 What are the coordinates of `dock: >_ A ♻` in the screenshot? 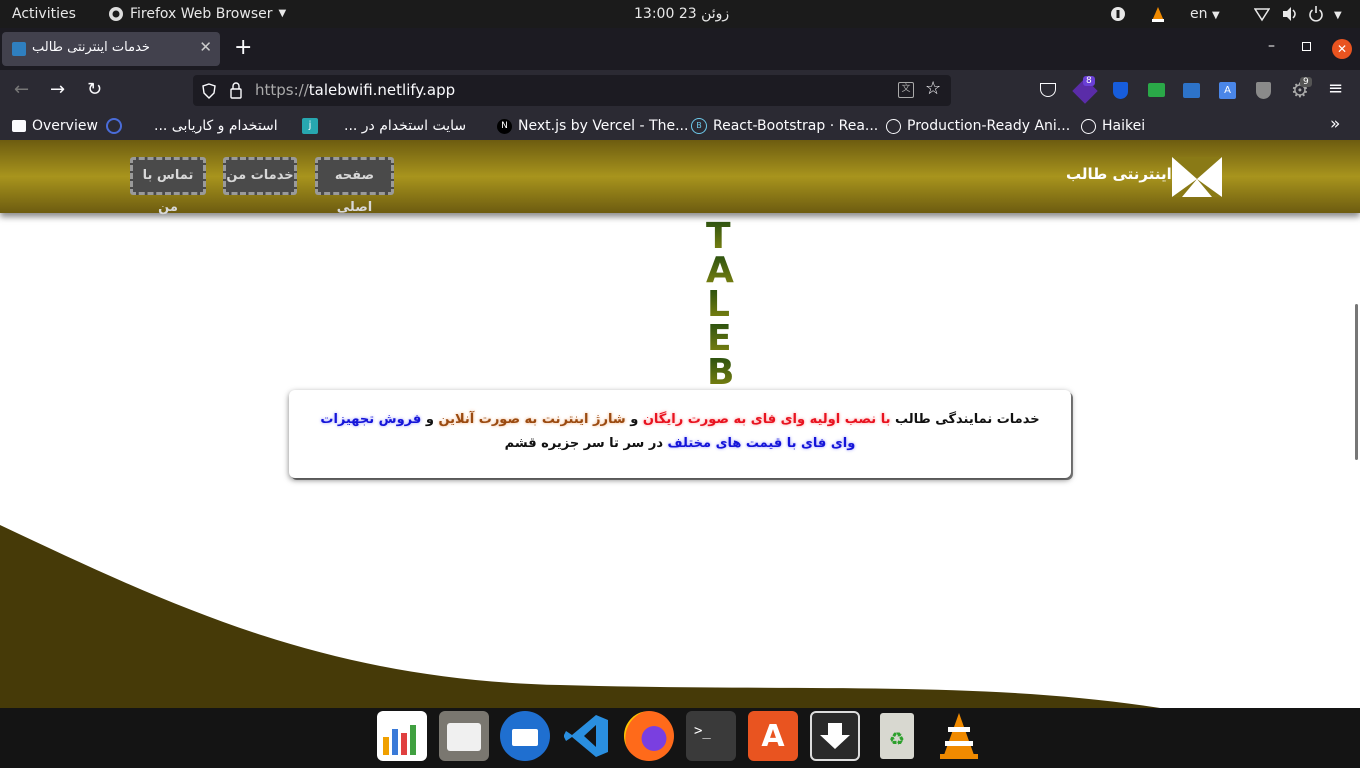 It's located at (680, 738).